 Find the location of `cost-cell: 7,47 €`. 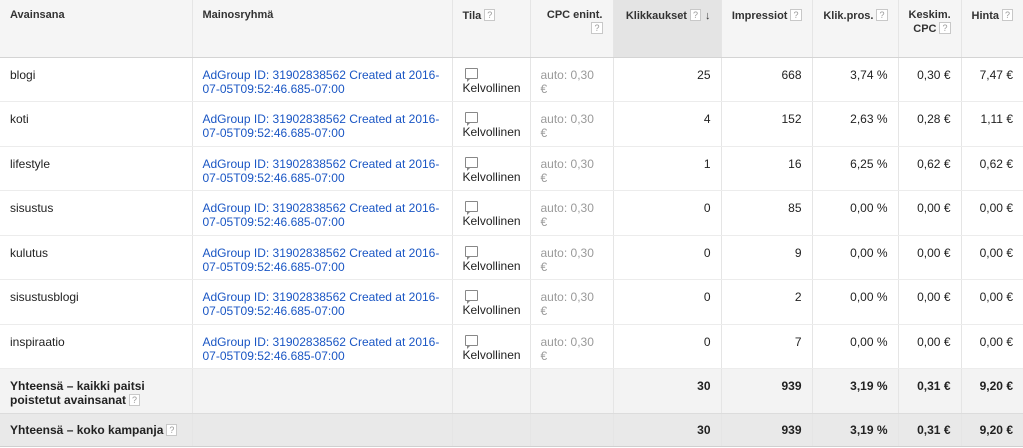

cost-cell: 7,47 € is located at coordinates (992, 79).